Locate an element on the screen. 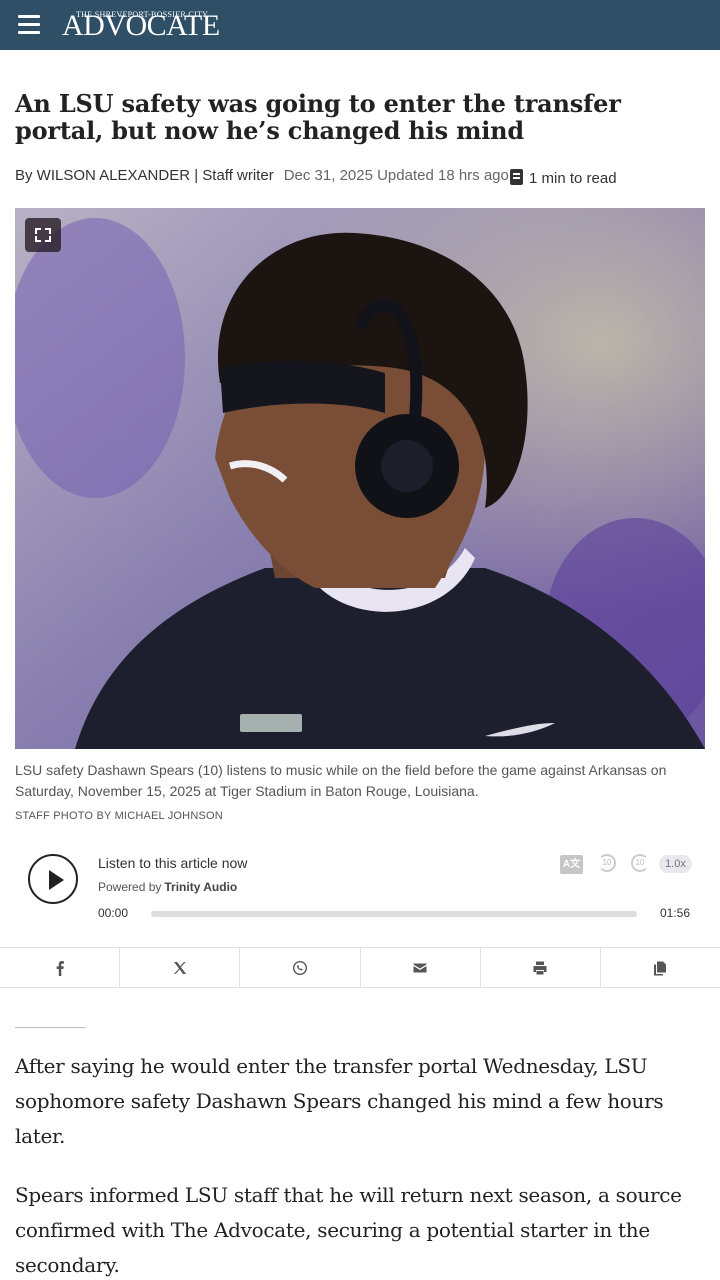 Image resolution: width=720 pixels, height=1280 pixels. copy-link-button is located at coordinates (660, 967).